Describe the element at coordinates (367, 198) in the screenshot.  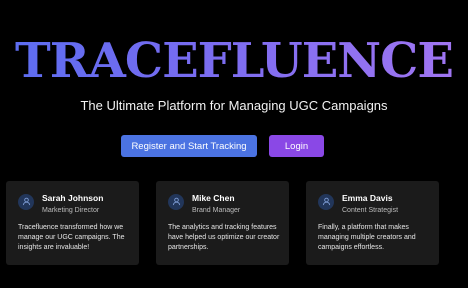
I see `testimonial-name: Emma Davis` at that location.